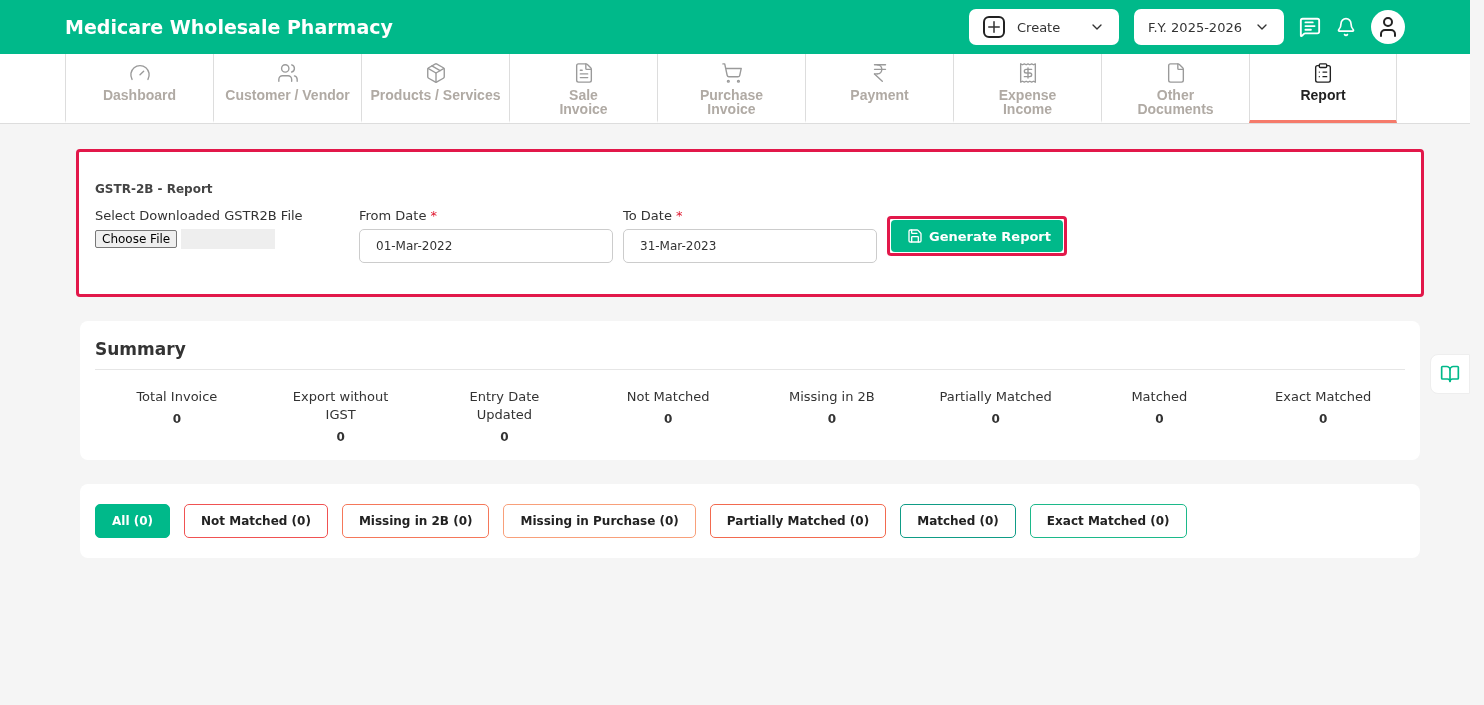 This screenshot has height=705, width=1484. What do you see at coordinates (199, 215) in the screenshot?
I see `file-label: Select Downloaded GSTR2B File` at bounding box center [199, 215].